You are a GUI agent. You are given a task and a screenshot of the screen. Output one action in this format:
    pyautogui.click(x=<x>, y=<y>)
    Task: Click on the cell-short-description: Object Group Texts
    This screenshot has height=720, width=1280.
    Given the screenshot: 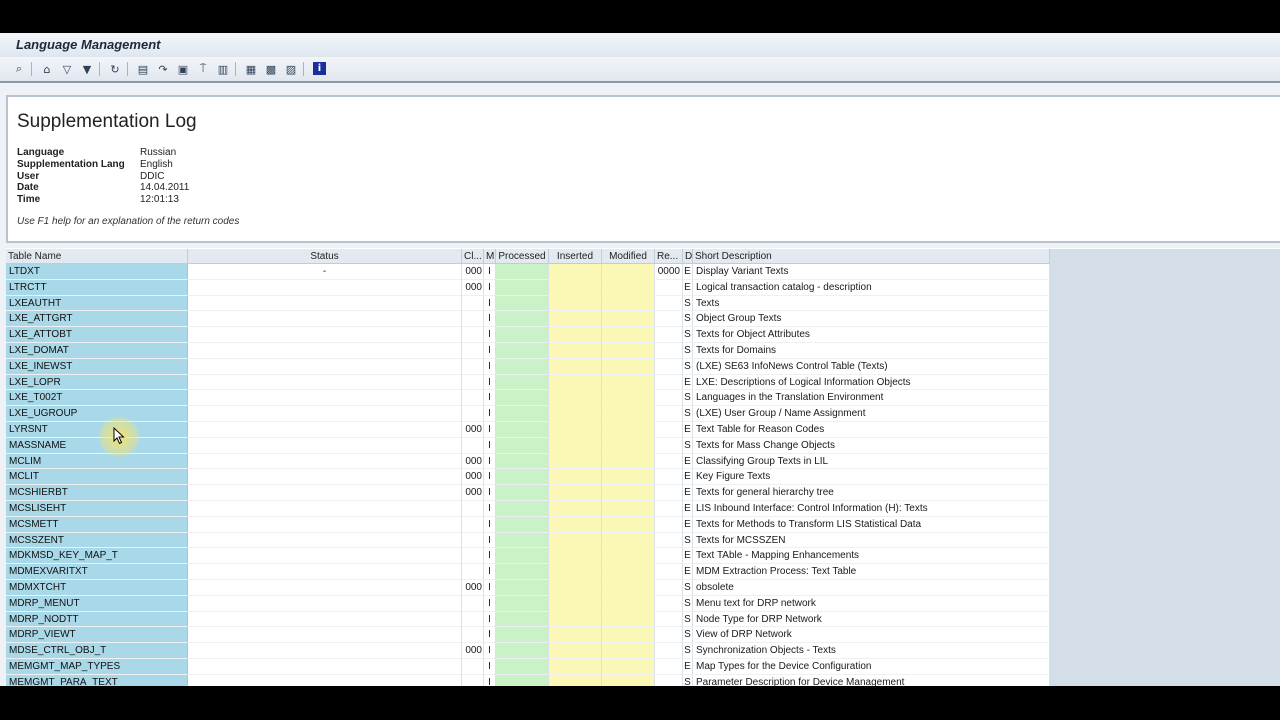 What is the action you would take?
    pyautogui.click(x=871, y=319)
    